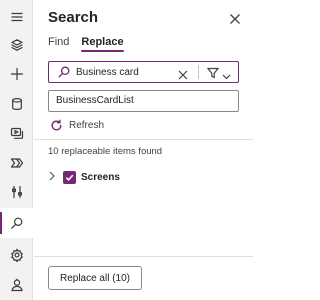 This screenshot has height=300, width=320. Describe the element at coordinates (198, 72) in the screenshot. I see `search-divider` at that location.